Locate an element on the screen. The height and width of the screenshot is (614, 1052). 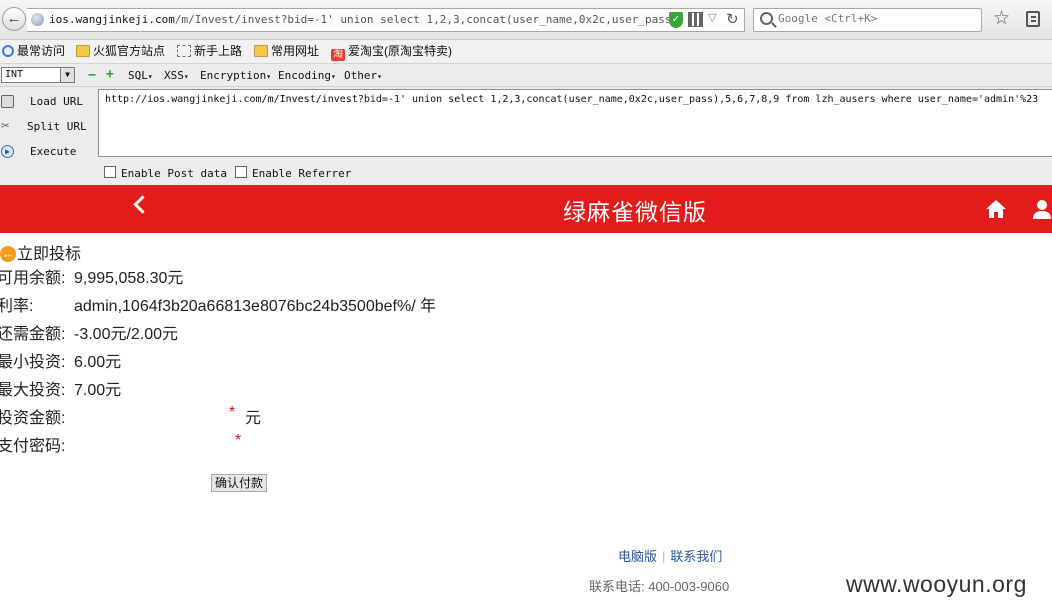
invest-now-heading: ← 立即投标 is located at coordinates (40, 252).